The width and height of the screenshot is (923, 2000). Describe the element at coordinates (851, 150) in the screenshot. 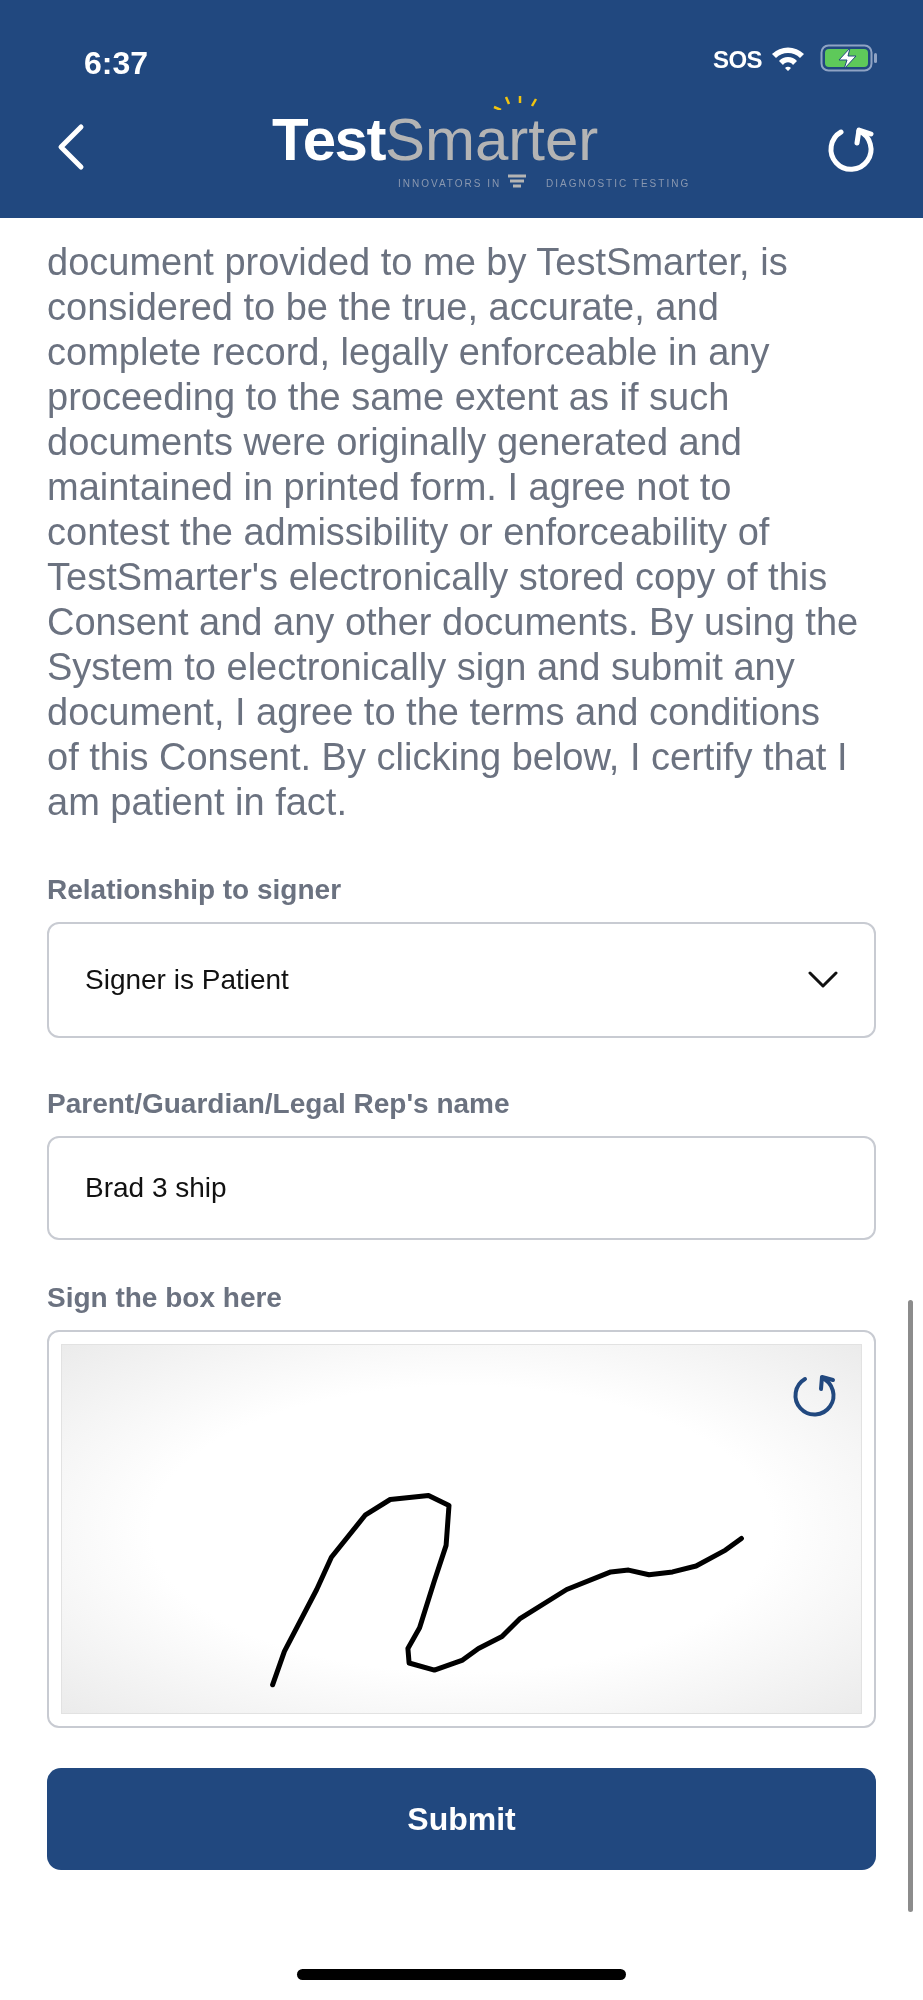

I see `refresh-icon` at that location.